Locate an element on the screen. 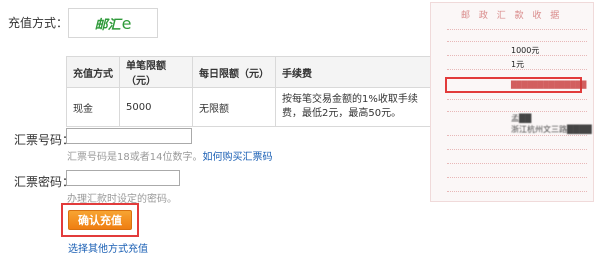 This screenshot has width=600, height=257. money-order-number-hint: 汇票号码是18或者14位数字。如何购买汇票码 is located at coordinates (169, 155).